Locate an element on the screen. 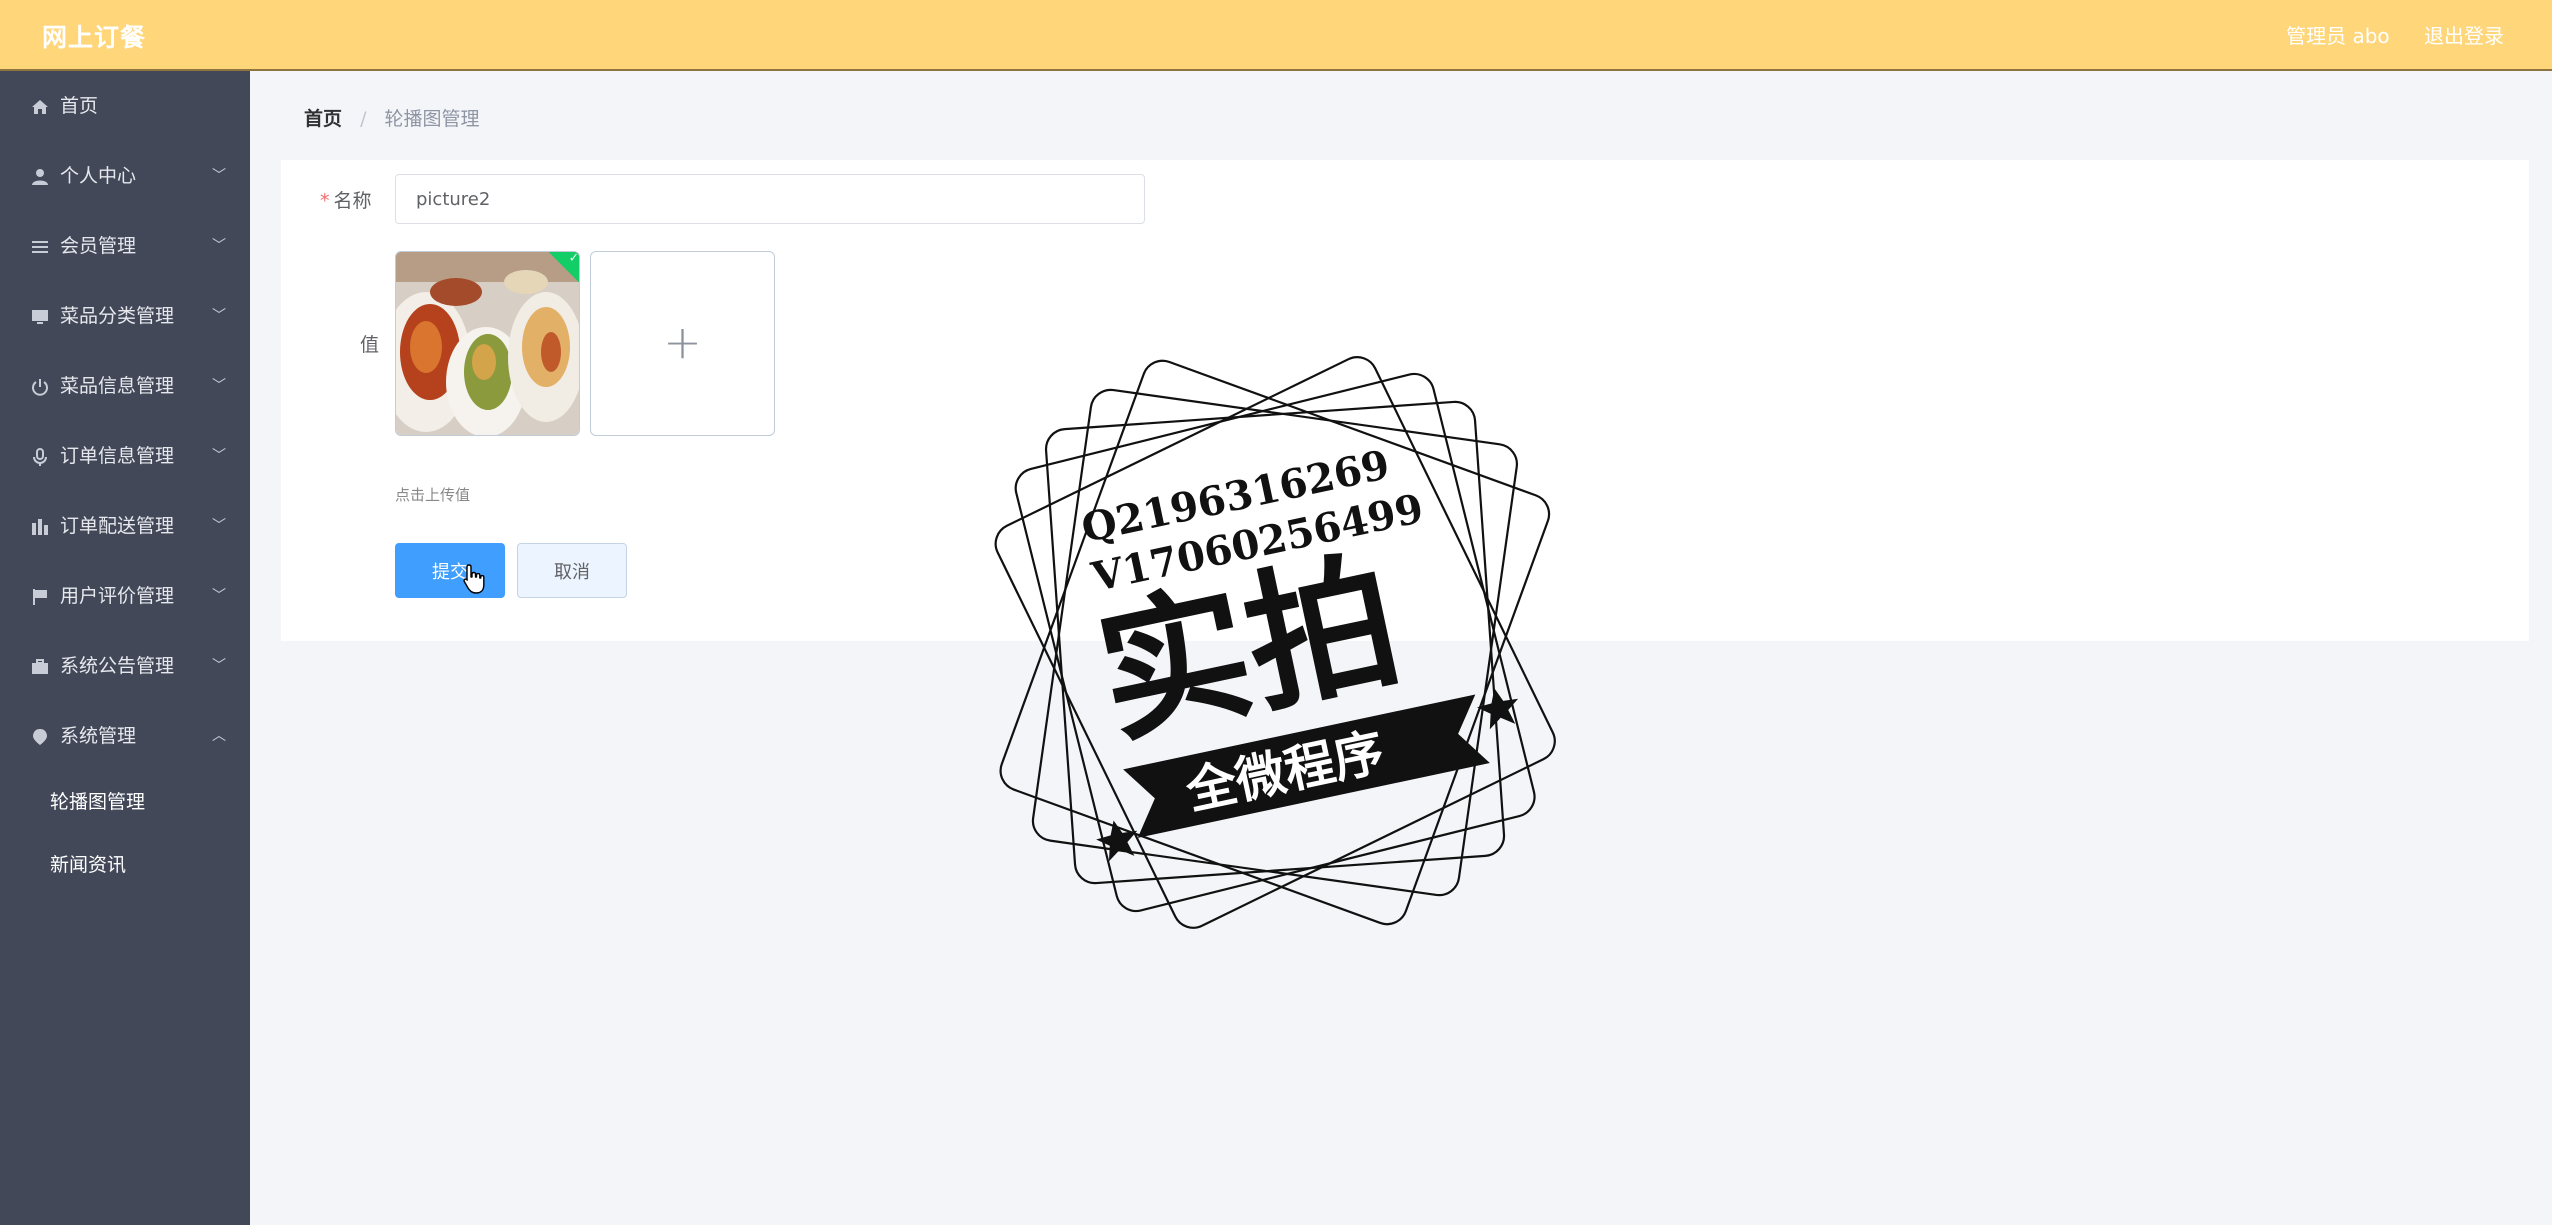 Image resolution: width=2552 pixels, height=1225 pixels. sidebar-item-member-management: 会员管理 ﹀ is located at coordinates (125, 246).